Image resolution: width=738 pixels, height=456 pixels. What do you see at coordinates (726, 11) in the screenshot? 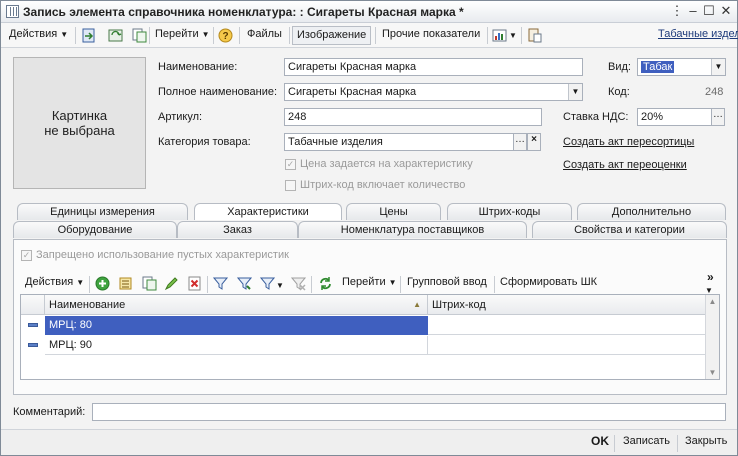
I see `close-window-button: ✕` at bounding box center [726, 11].